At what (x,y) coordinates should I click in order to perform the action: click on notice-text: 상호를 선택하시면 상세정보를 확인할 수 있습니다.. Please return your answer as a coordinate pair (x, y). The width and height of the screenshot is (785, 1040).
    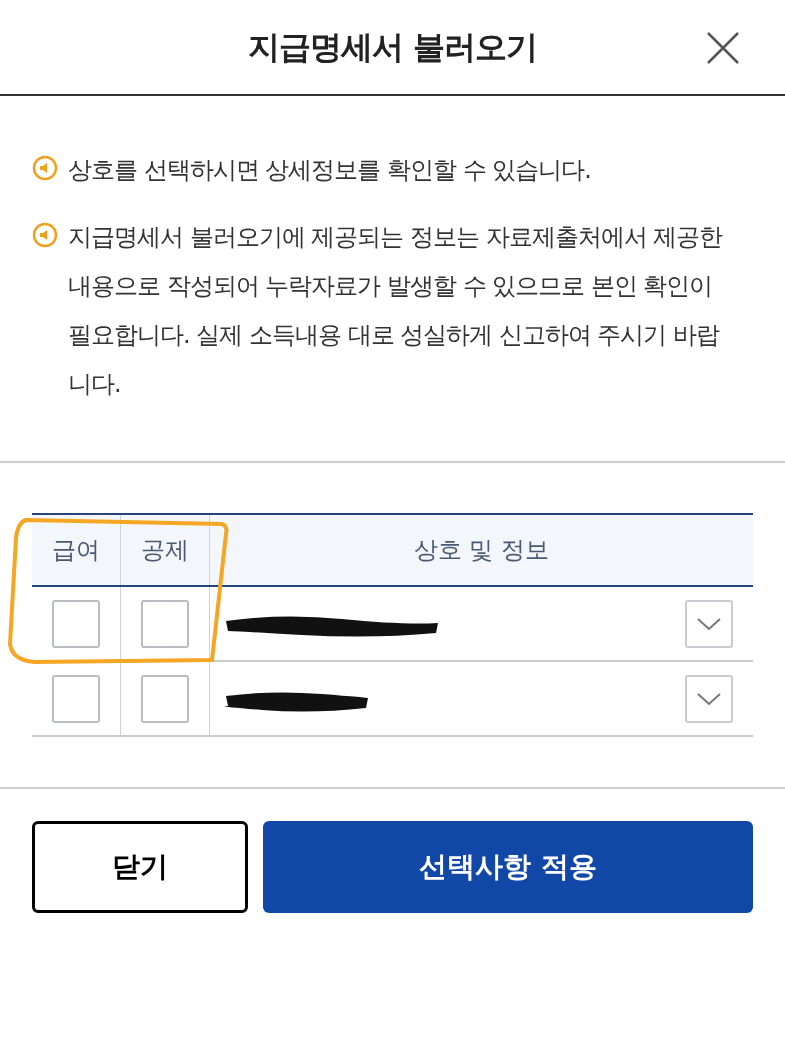
    Looking at the image, I should click on (329, 170).